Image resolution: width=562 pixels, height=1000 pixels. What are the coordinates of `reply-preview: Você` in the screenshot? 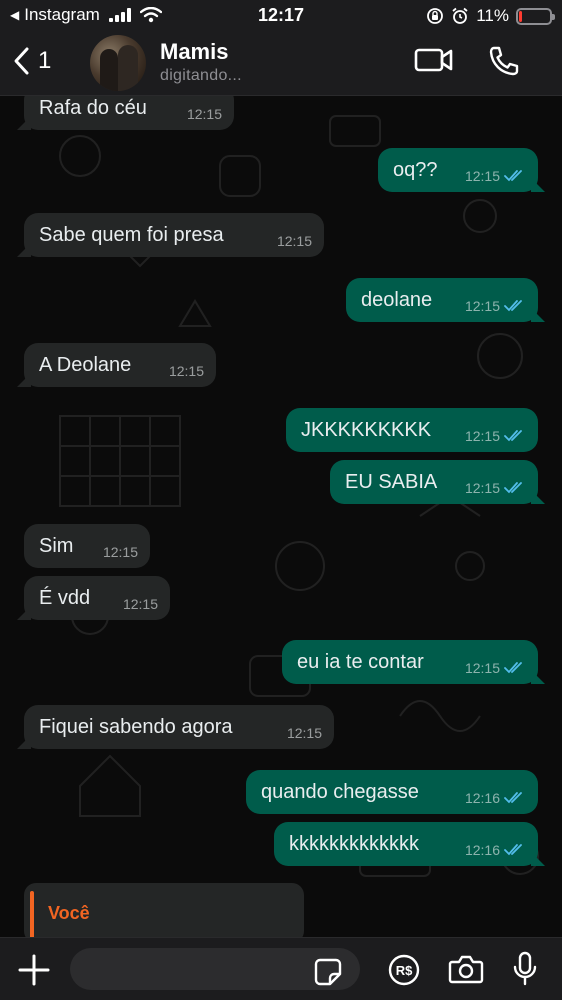 It's located at (164, 910).